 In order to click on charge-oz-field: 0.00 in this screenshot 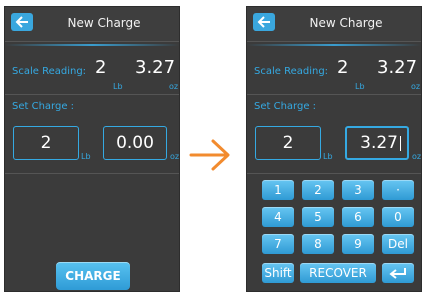, I will do `click(135, 143)`.